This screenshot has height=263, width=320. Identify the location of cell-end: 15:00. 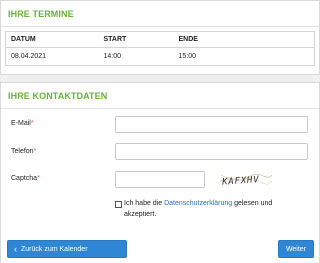
(187, 56).